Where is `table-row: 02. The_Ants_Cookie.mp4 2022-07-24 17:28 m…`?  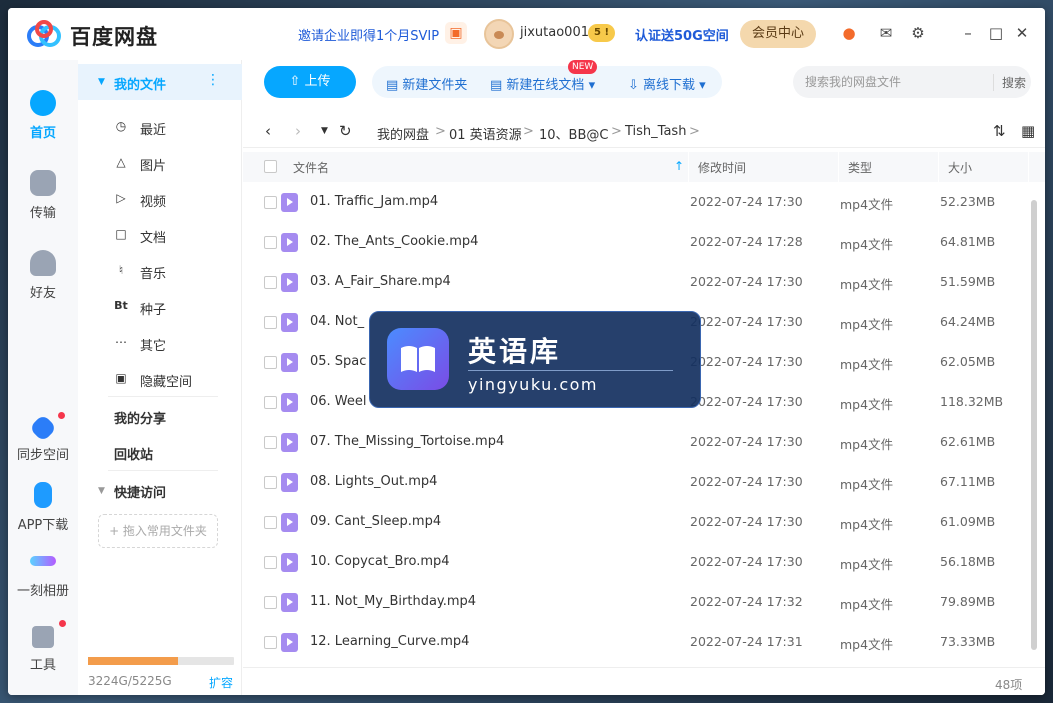 table-row: 02. The_Ants_Cookie.mp4 2022-07-24 17:28 m… is located at coordinates (638, 242).